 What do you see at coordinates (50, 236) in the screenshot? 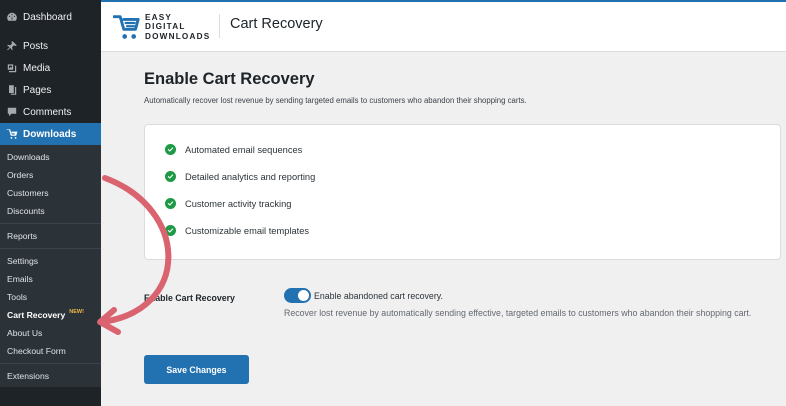
I see `submenu-item-reports: Reports` at bounding box center [50, 236].